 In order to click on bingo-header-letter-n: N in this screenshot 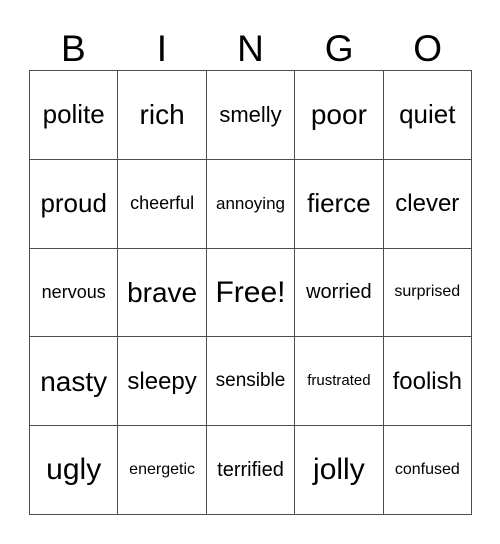, I will do `click(250, 48)`.